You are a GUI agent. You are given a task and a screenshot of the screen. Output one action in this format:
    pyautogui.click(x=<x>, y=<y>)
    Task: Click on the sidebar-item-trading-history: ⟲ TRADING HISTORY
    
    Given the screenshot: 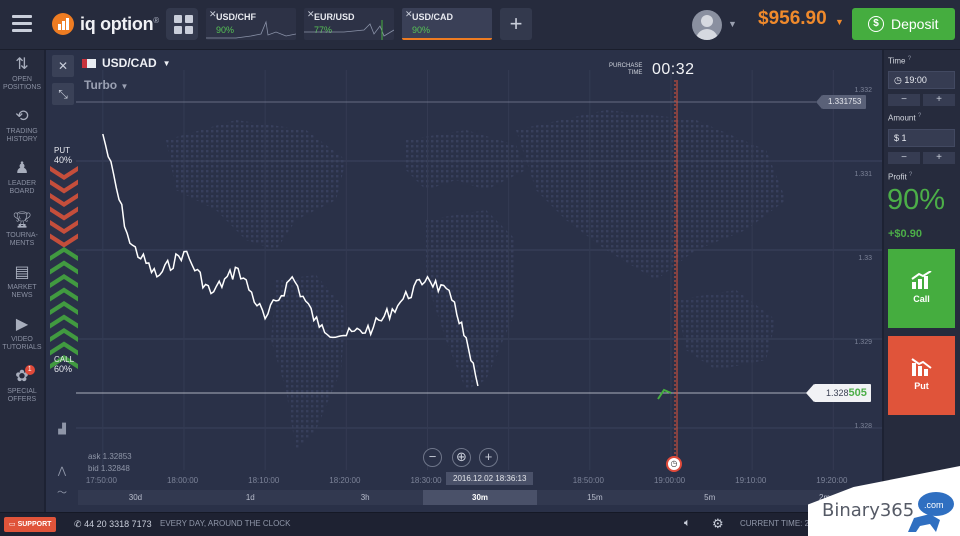 What is the action you would take?
    pyautogui.click(x=22, y=126)
    